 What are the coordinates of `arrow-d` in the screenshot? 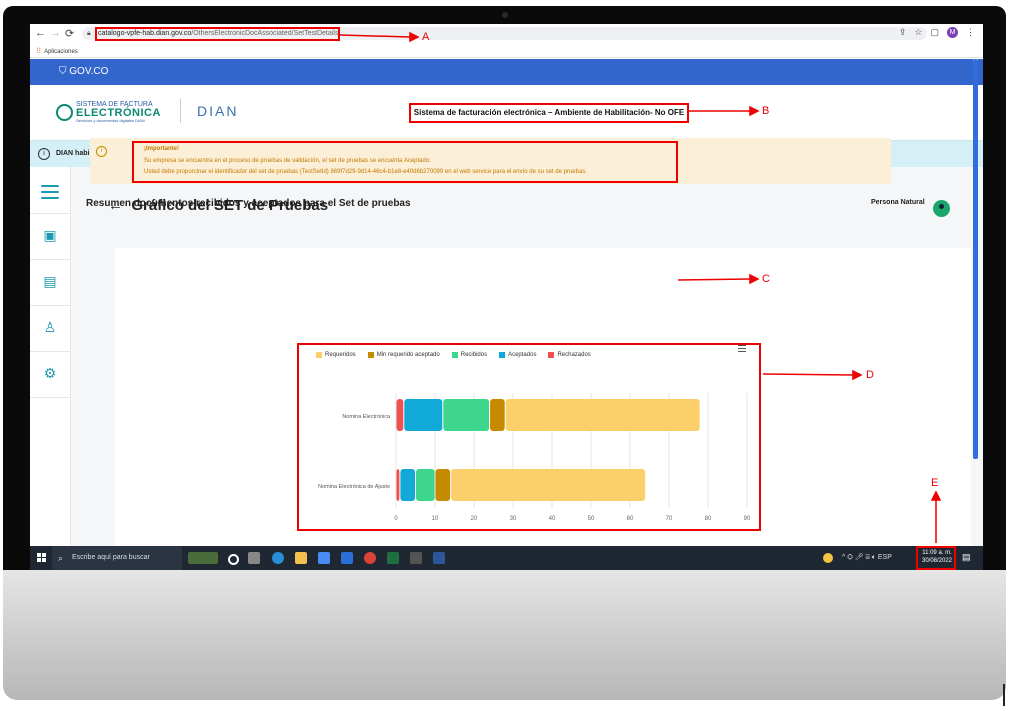 It's located at (808, 374).